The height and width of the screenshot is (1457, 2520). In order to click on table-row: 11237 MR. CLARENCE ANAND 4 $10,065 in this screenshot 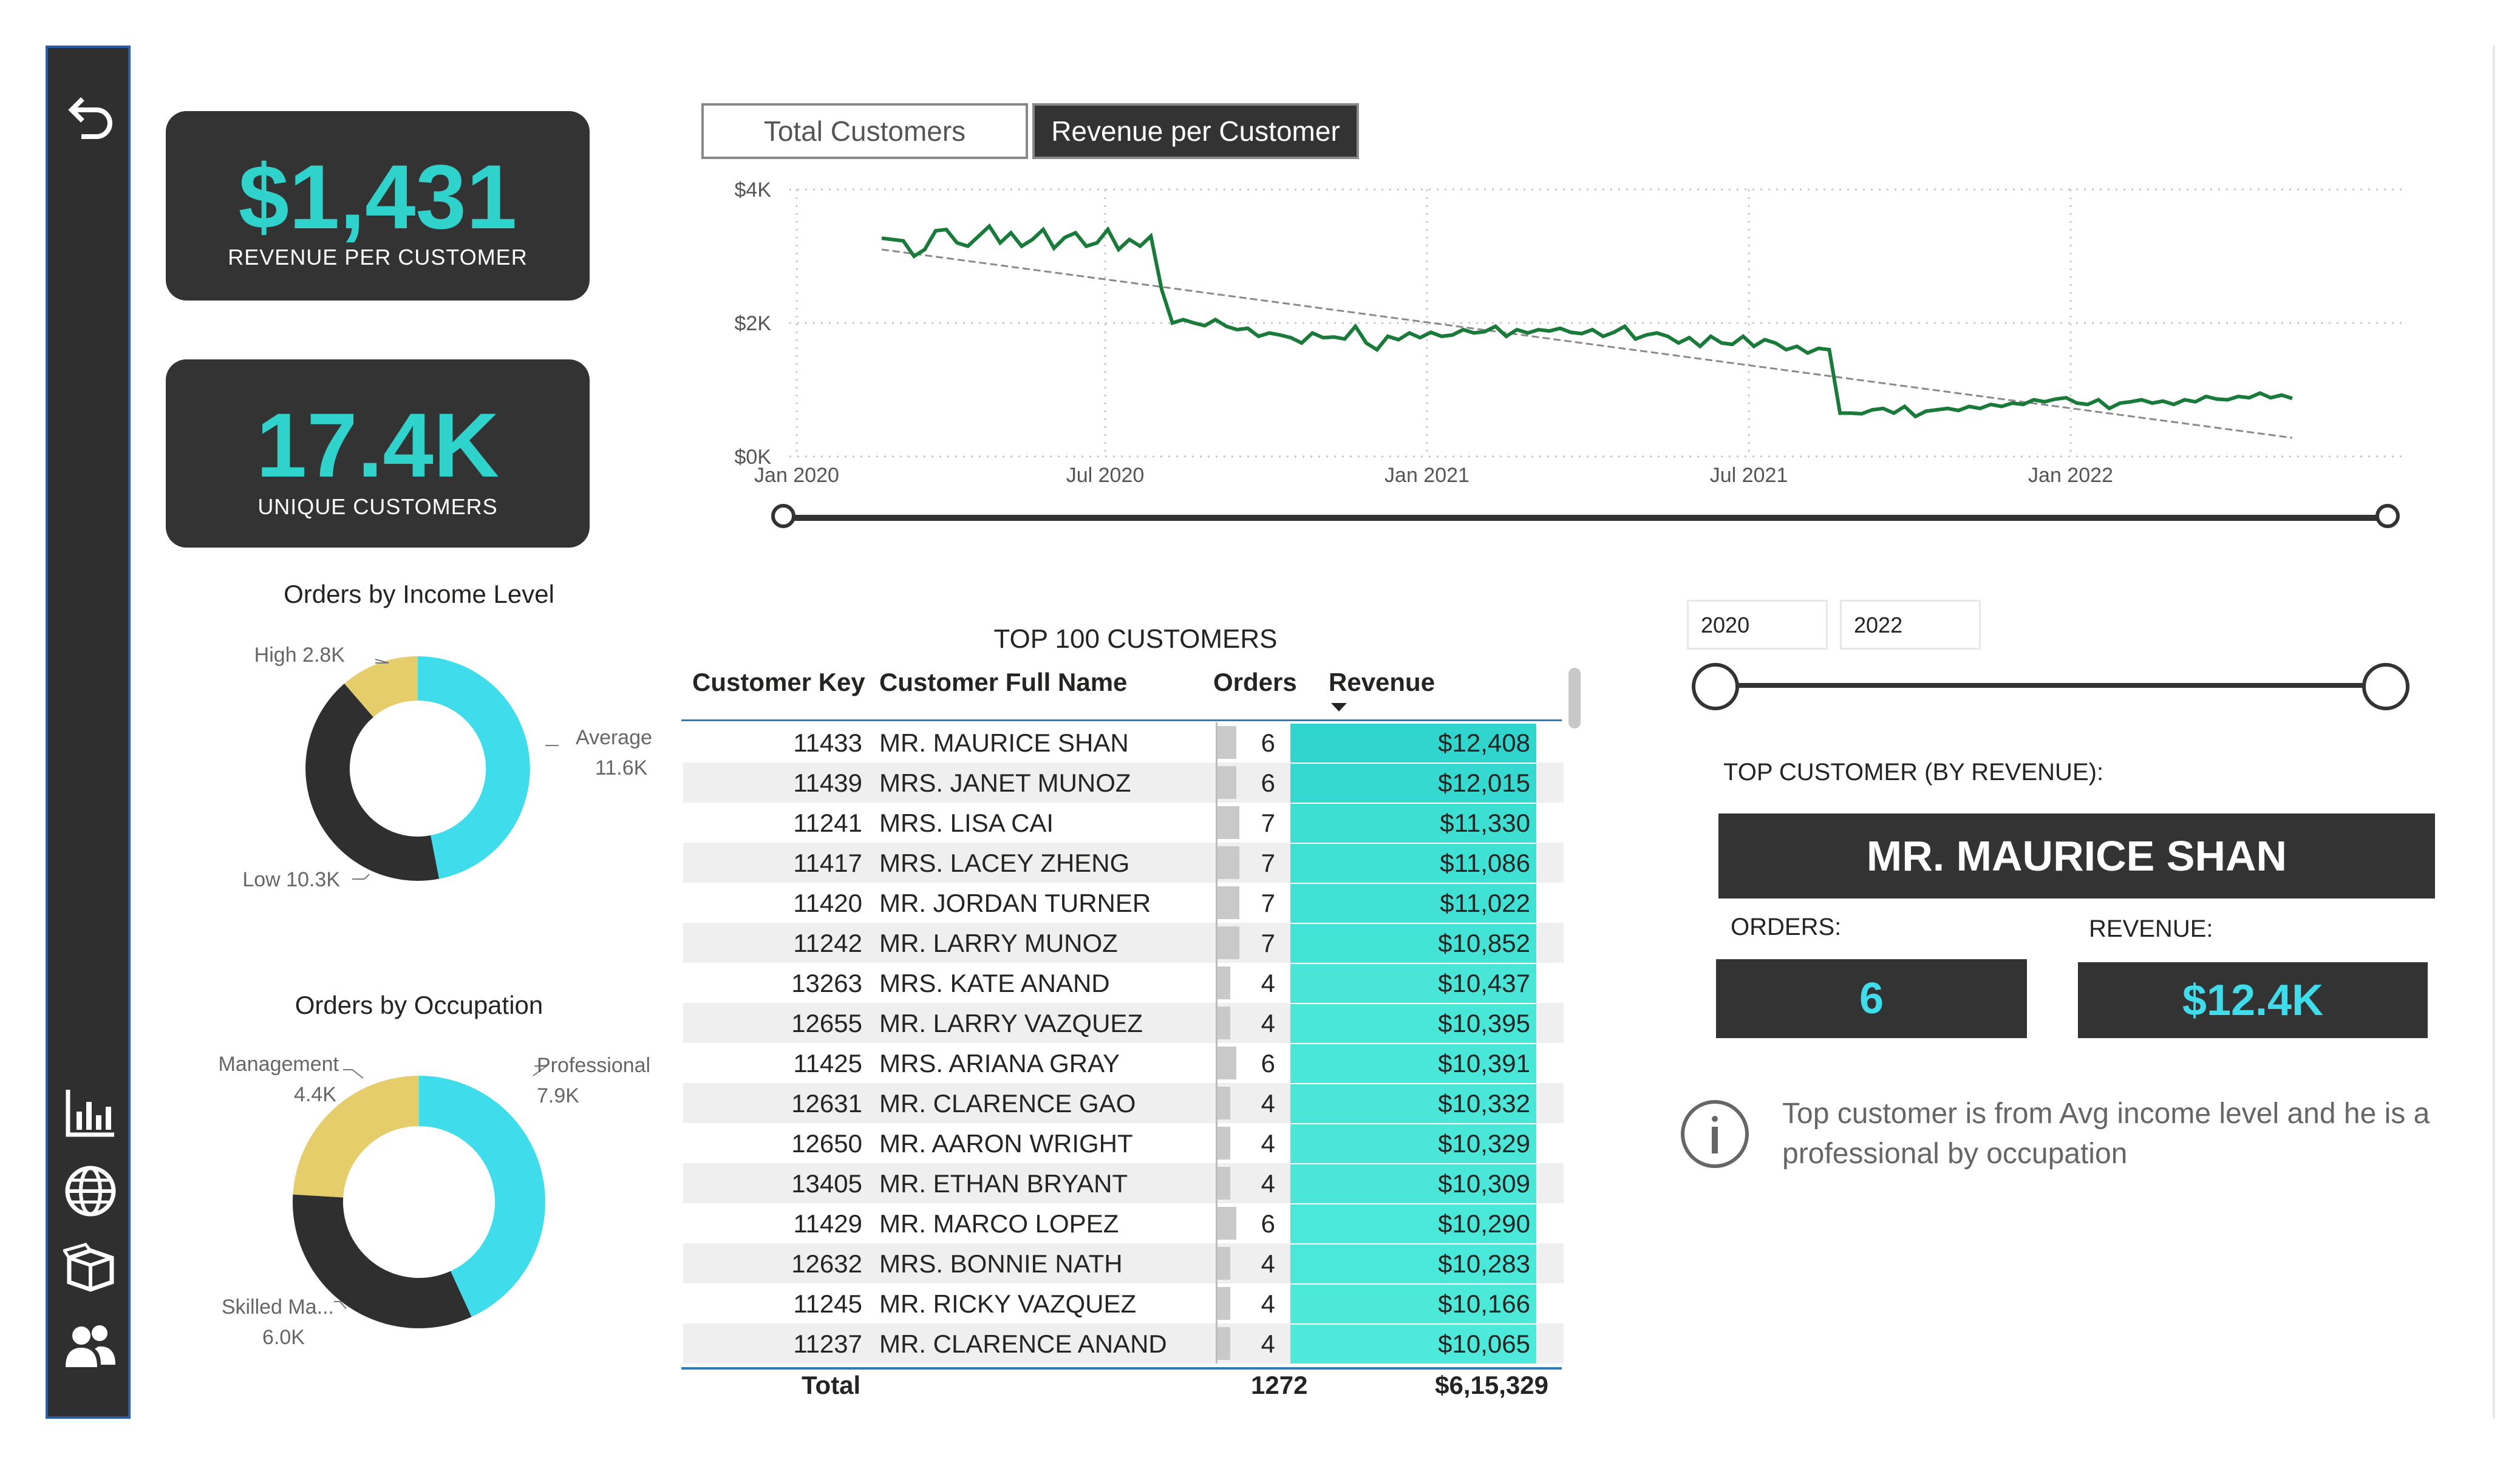, I will do `click(1123, 1343)`.